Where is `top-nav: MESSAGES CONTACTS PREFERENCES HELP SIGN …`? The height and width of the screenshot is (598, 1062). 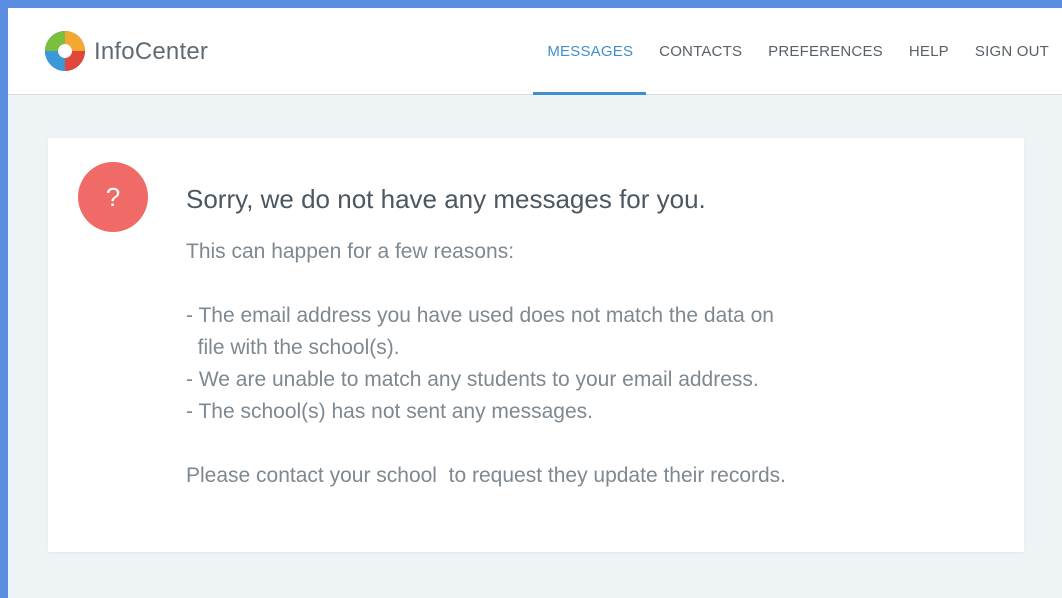
top-nav: MESSAGES CONTACTS PREFERENCES HELP SIGN … is located at coordinates (797, 51).